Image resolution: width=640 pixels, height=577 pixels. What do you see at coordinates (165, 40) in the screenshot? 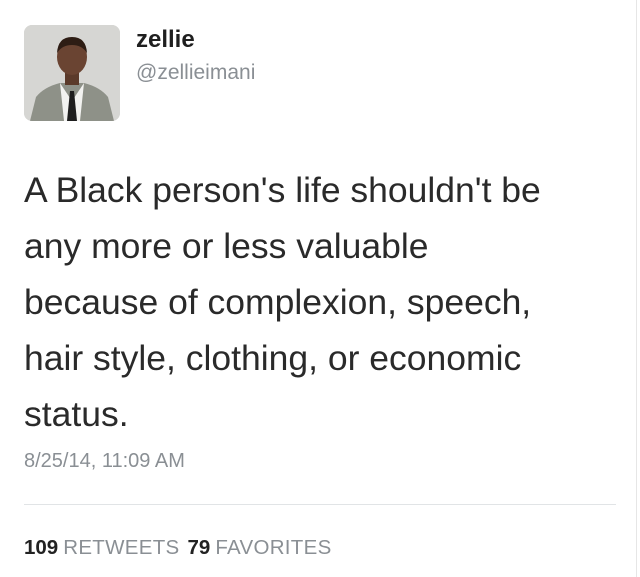
I see `display-name: zellie` at bounding box center [165, 40].